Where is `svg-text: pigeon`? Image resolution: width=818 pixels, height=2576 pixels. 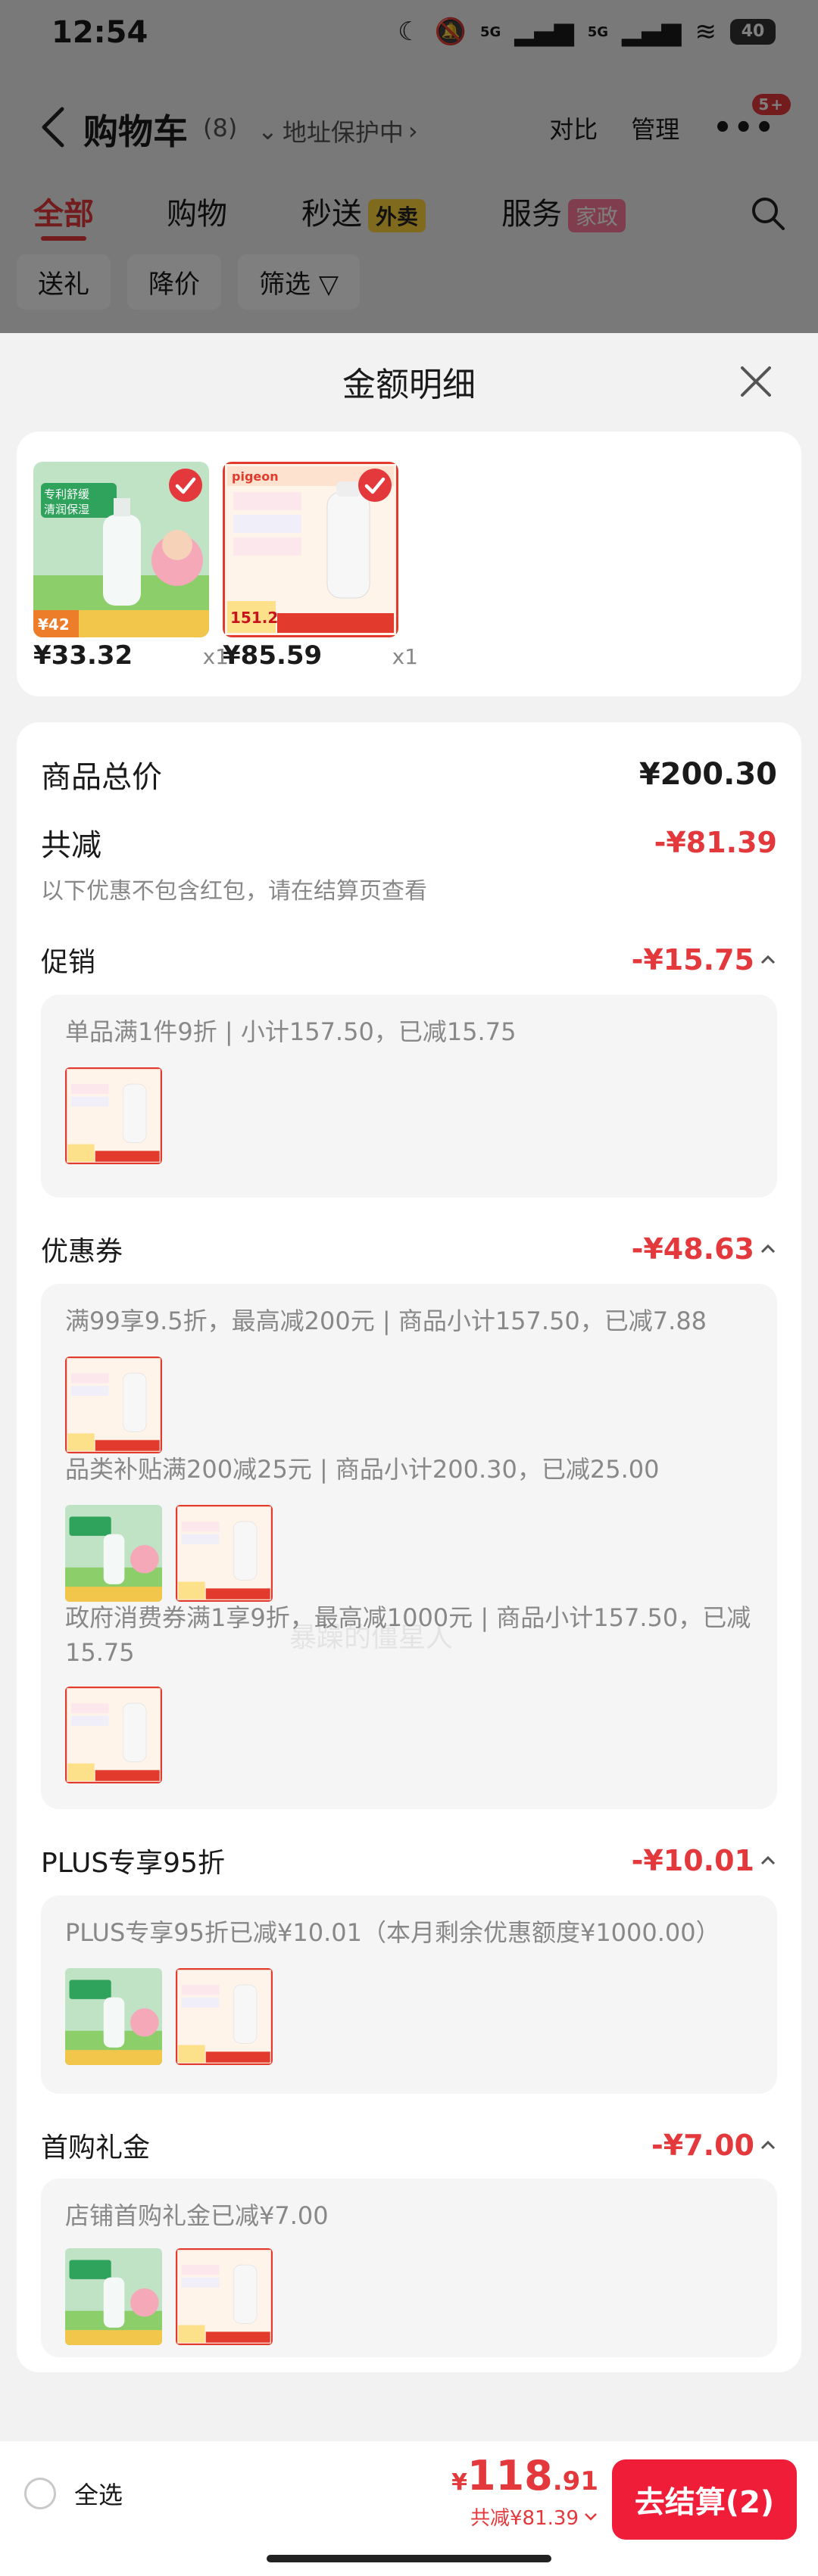 svg-text: pigeon is located at coordinates (256, 477).